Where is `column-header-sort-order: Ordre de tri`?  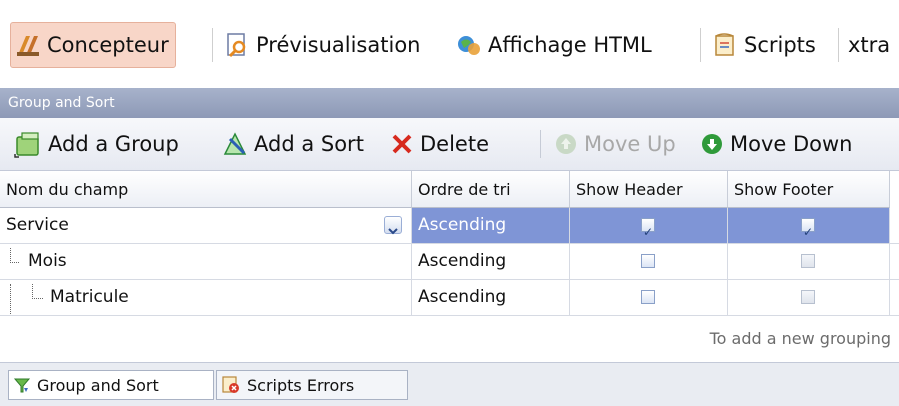 column-header-sort-order: Ordre de tri is located at coordinates (491, 189).